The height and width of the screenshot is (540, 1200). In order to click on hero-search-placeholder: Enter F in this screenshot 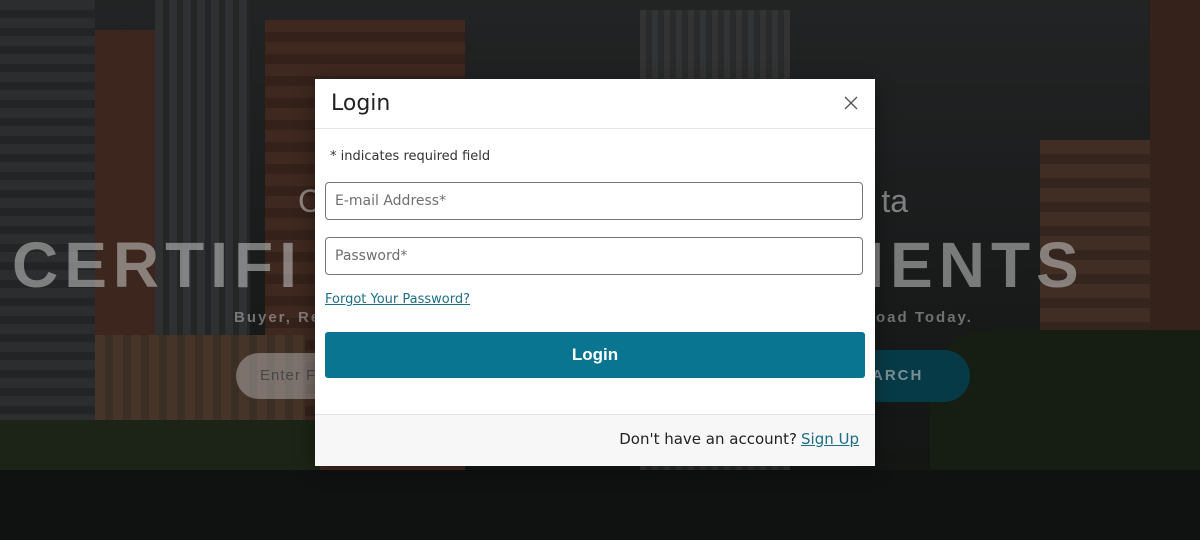, I will do `click(288, 375)`.